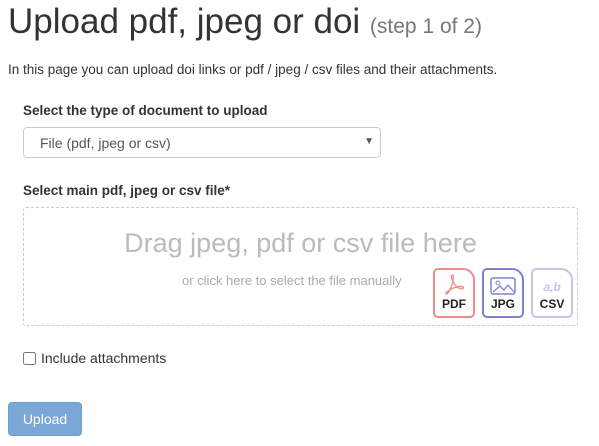 This screenshot has height=446, width=599. Describe the element at coordinates (104, 358) in the screenshot. I see `include-attachments-label: Include attachments` at that location.